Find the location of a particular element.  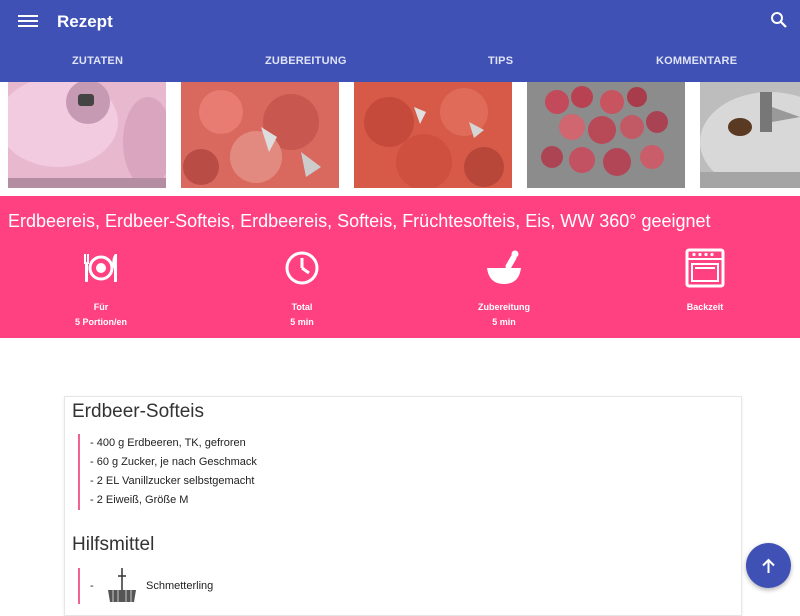

stat-label: Backzeit is located at coordinates (705, 307).